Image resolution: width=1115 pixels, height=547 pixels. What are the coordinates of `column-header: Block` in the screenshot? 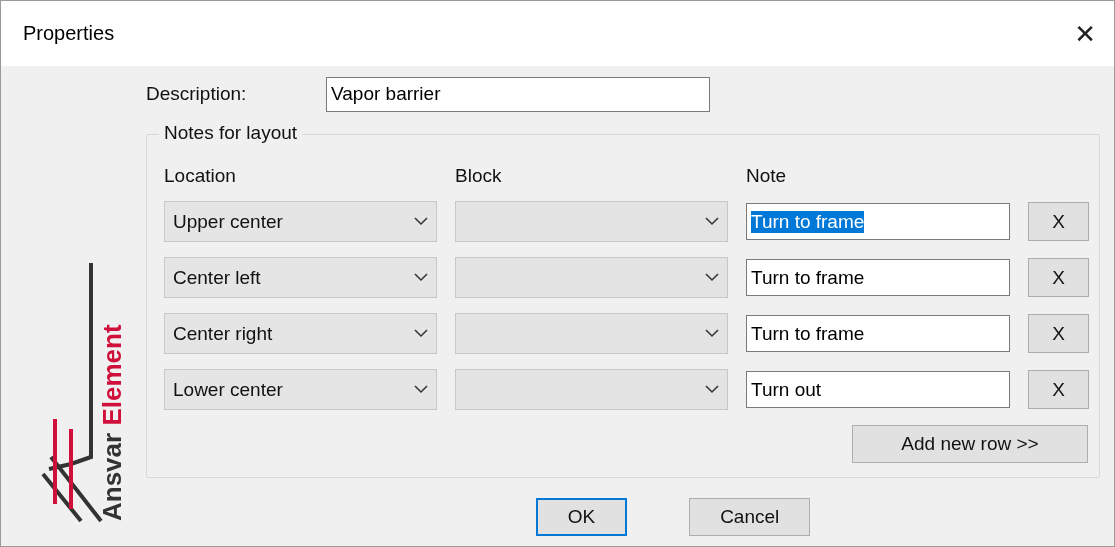 It's located at (479, 176).